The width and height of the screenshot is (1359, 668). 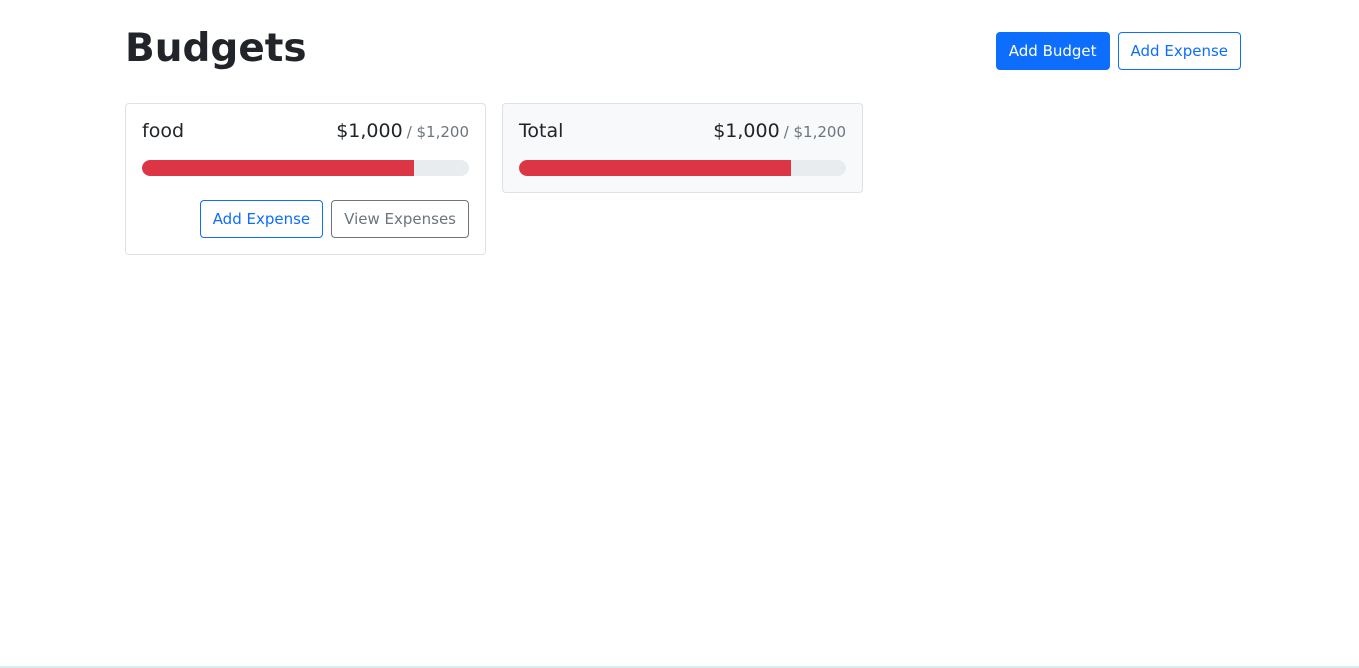 What do you see at coordinates (683, 50) in the screenshot?
I see `page-header: Budgets Add Budget Add Expense` at bounding box center [683, 50].